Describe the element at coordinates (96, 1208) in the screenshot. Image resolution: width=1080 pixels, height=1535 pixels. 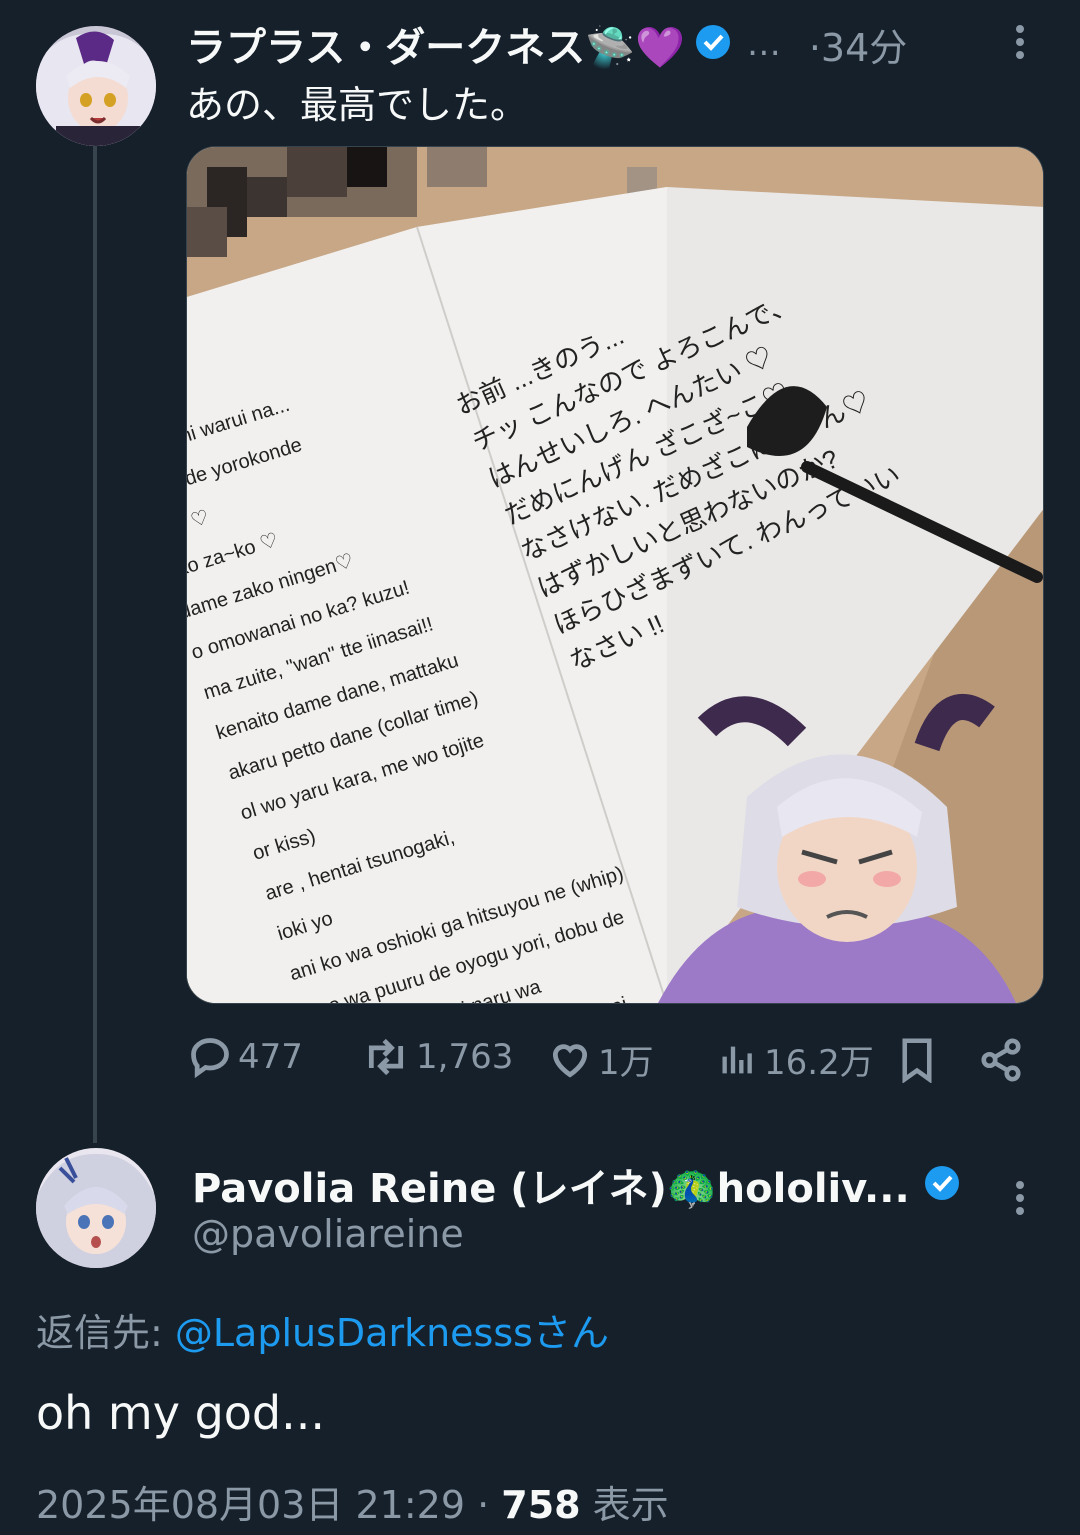
I see `reine-avatar` at that location.